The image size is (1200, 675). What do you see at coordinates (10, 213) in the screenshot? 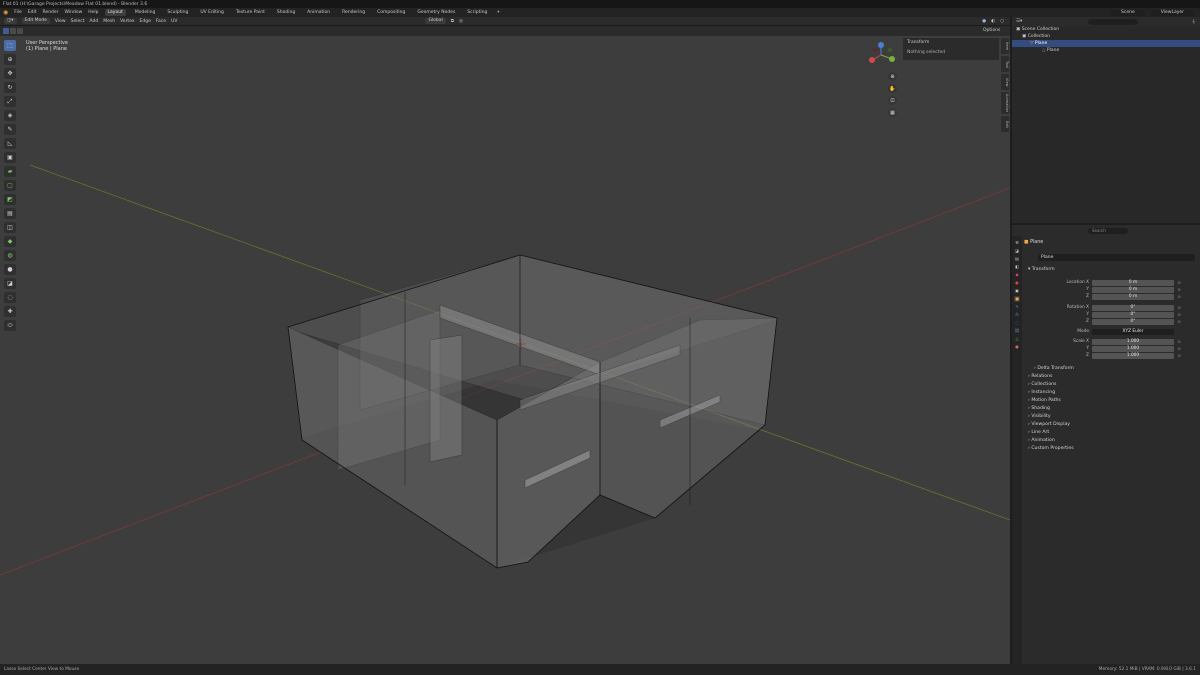
I see `loop-cut-icon: ▤` at bounding box center [10, 213].